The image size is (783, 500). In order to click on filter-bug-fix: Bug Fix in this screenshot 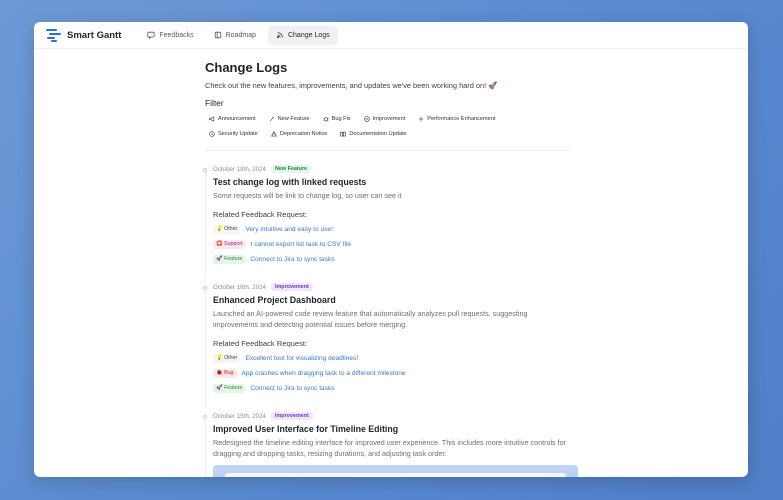, I will do `click(337, 119)`.